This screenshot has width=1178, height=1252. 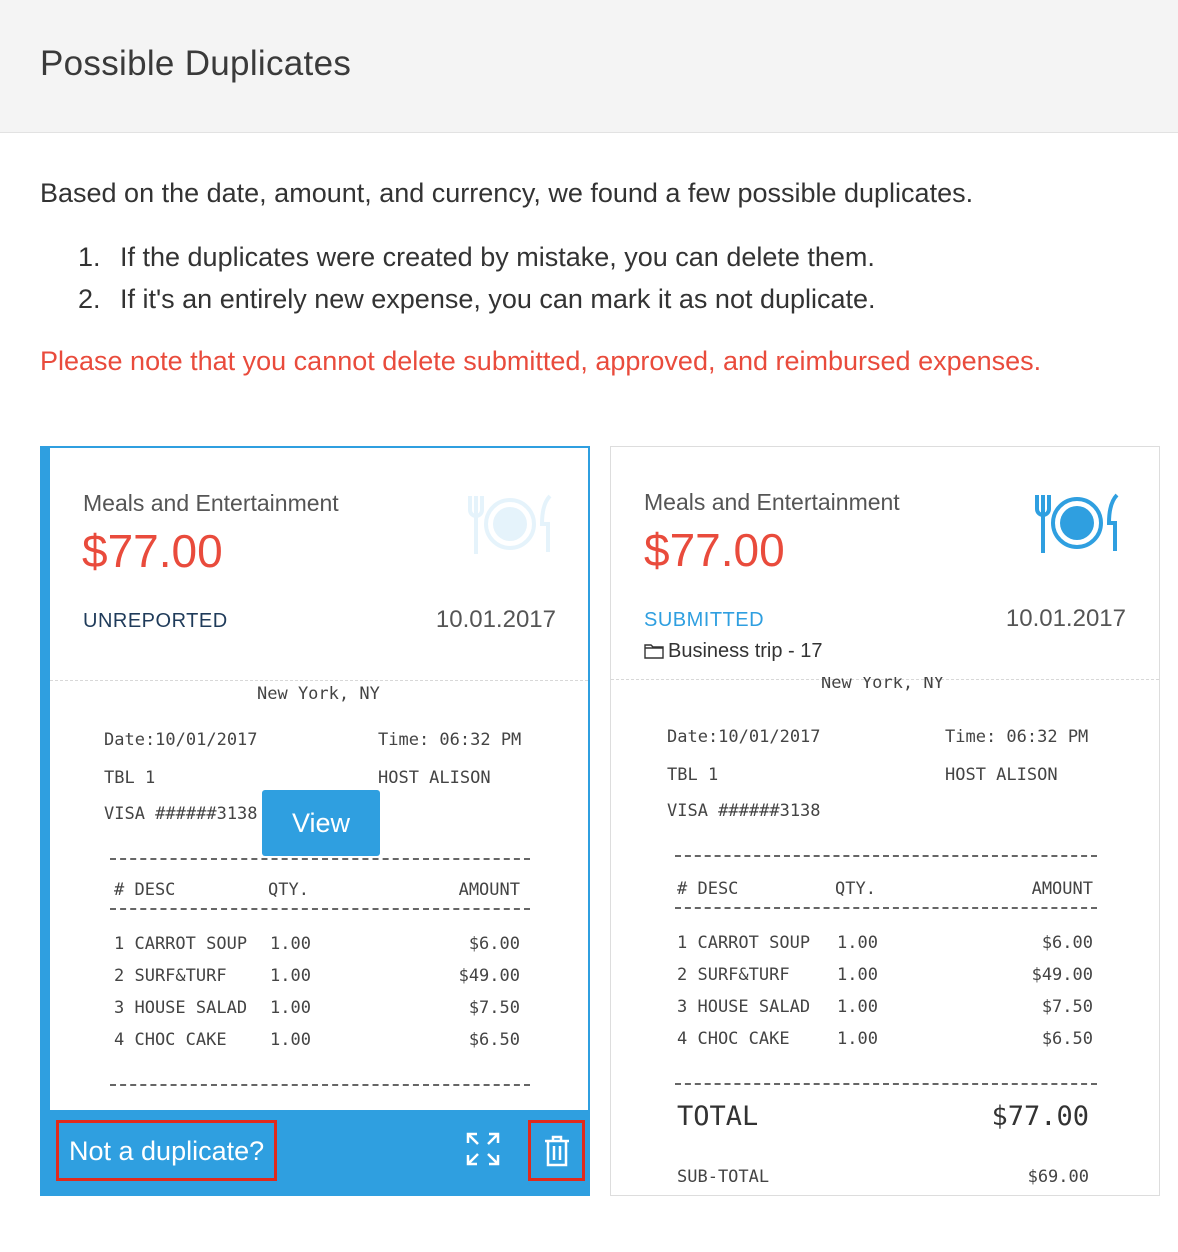 I want to click on receipt-total-amount: $77.00, so click(x=1040, y=1116).